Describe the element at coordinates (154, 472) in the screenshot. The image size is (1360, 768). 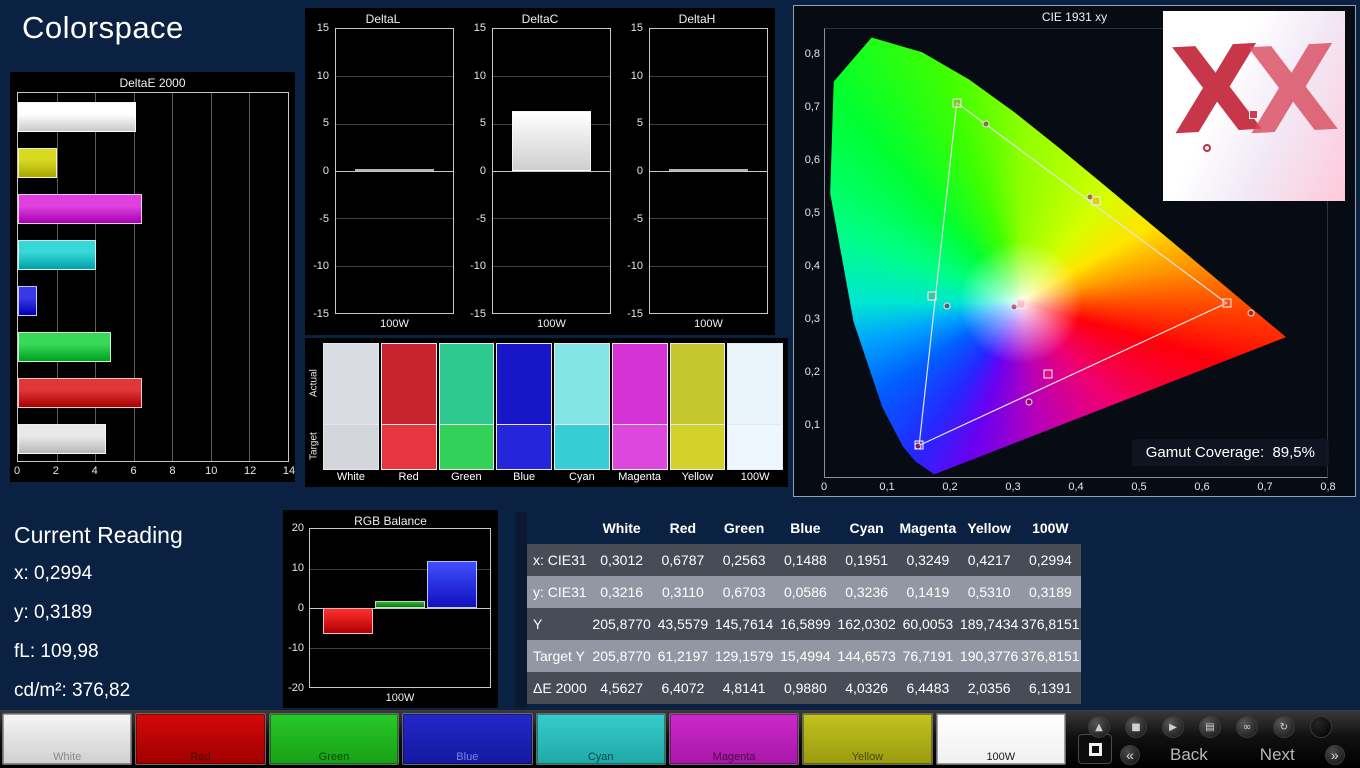
I see `deltae2000-x-axis: 0 2 4 6 8 10 12 14` at that location.